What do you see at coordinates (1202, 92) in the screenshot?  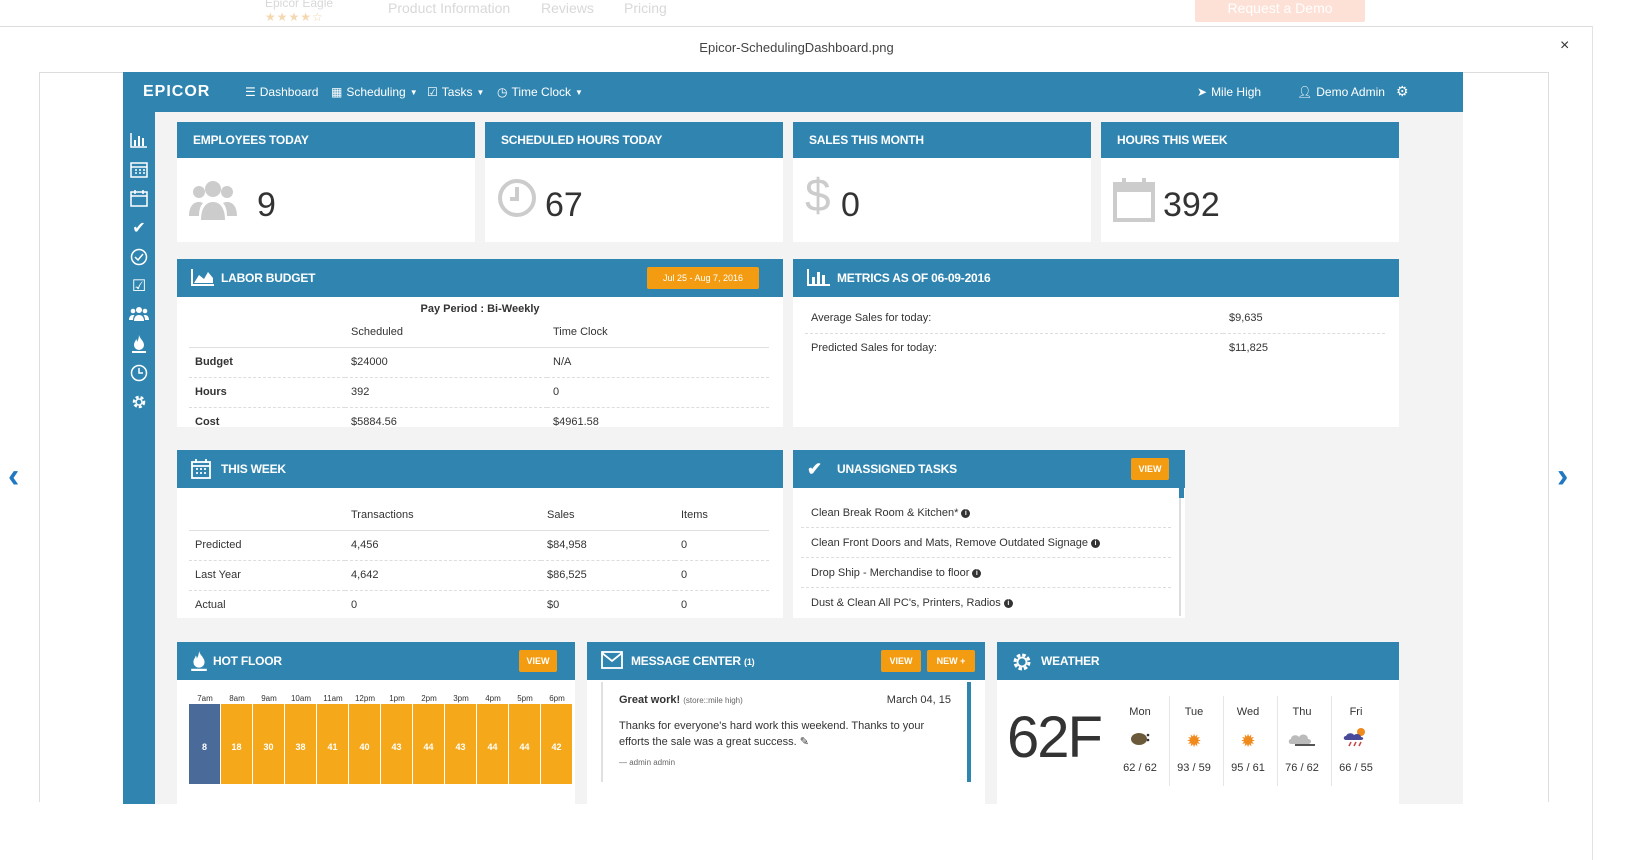 I see `location-arrow-icon: ➤` at bounding box center [1202, 92].